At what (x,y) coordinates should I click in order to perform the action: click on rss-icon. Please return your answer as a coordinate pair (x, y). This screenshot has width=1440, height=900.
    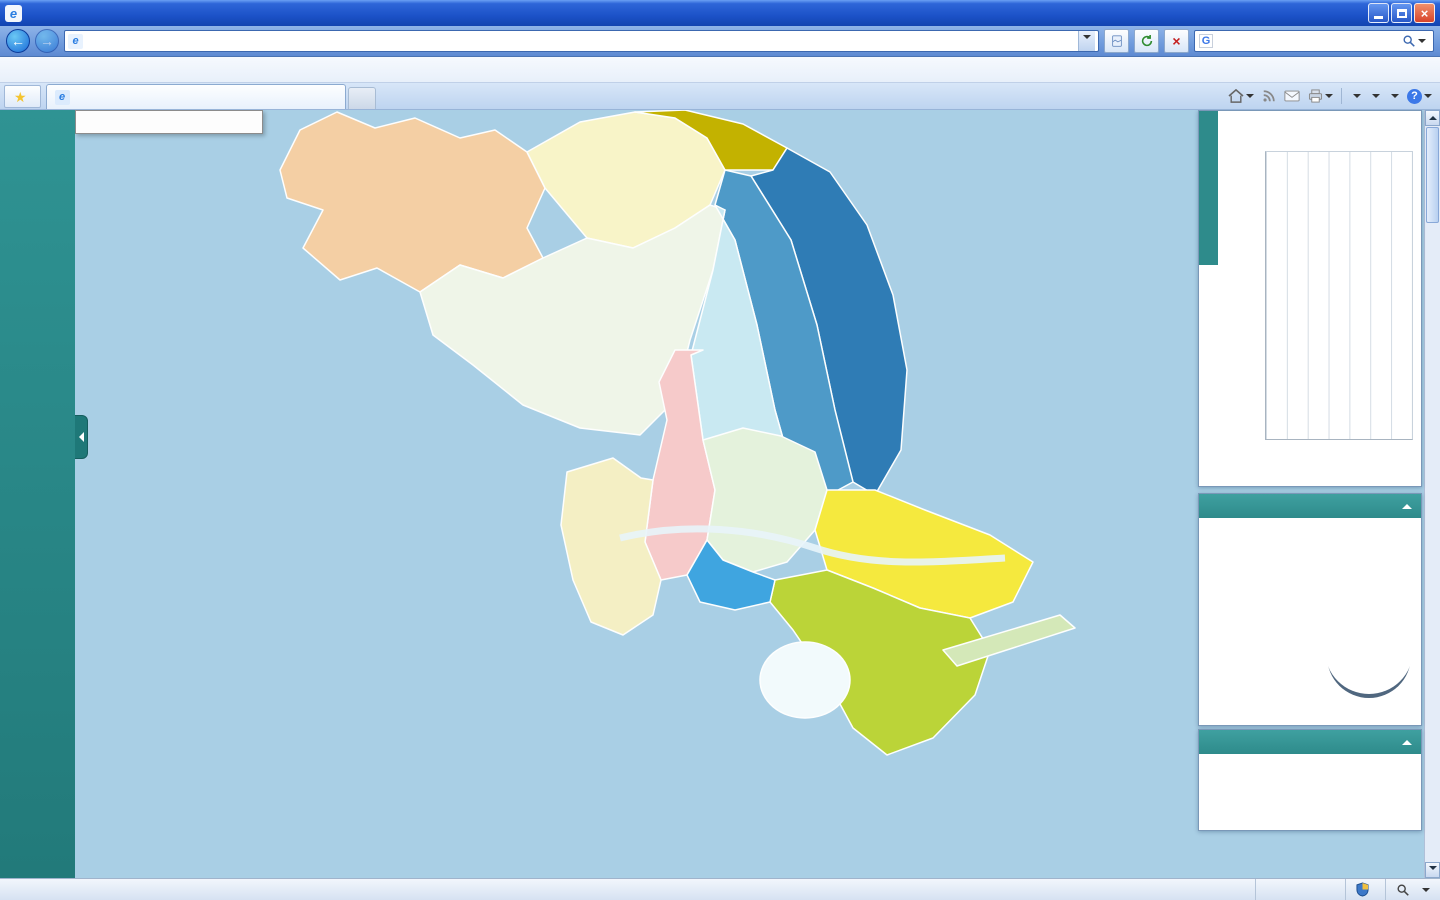
    Looking at the image, I should click on (1269, 96).